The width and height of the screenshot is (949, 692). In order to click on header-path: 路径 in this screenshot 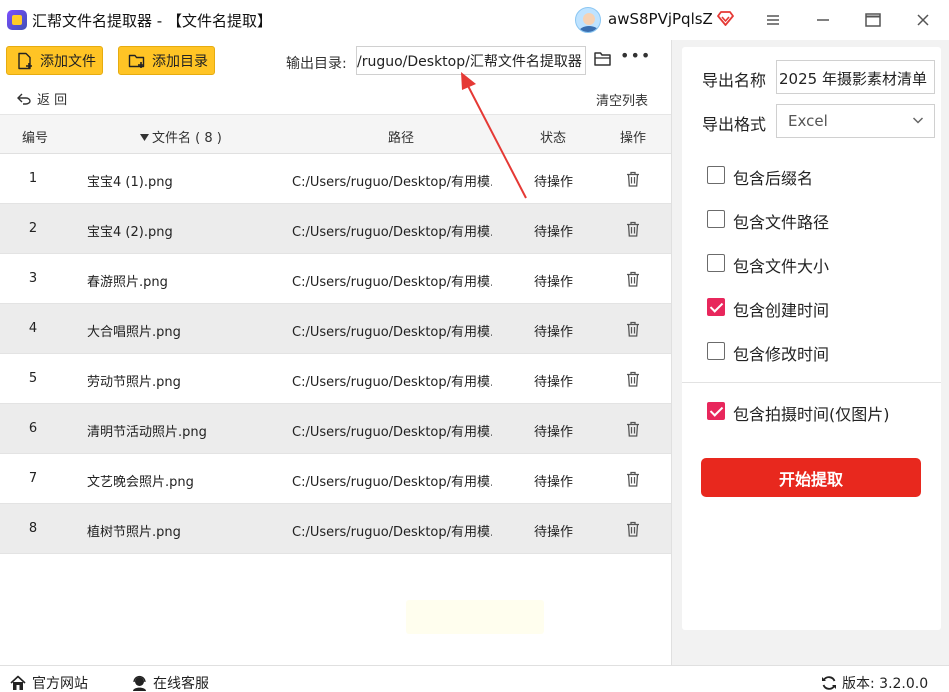, I will do `click(401, 138)`.